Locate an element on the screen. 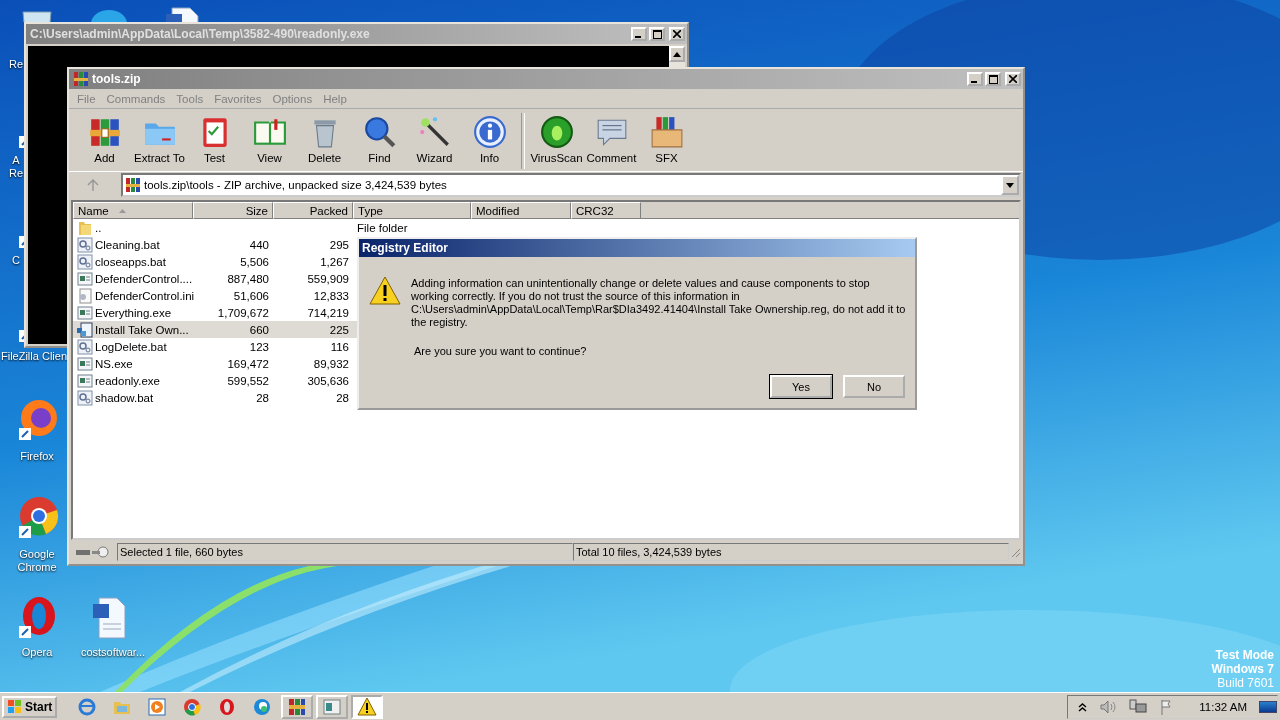 Image resolution: width=1280 pixels, height=720 pixels. play-icon is located at coordinates (157, 706).